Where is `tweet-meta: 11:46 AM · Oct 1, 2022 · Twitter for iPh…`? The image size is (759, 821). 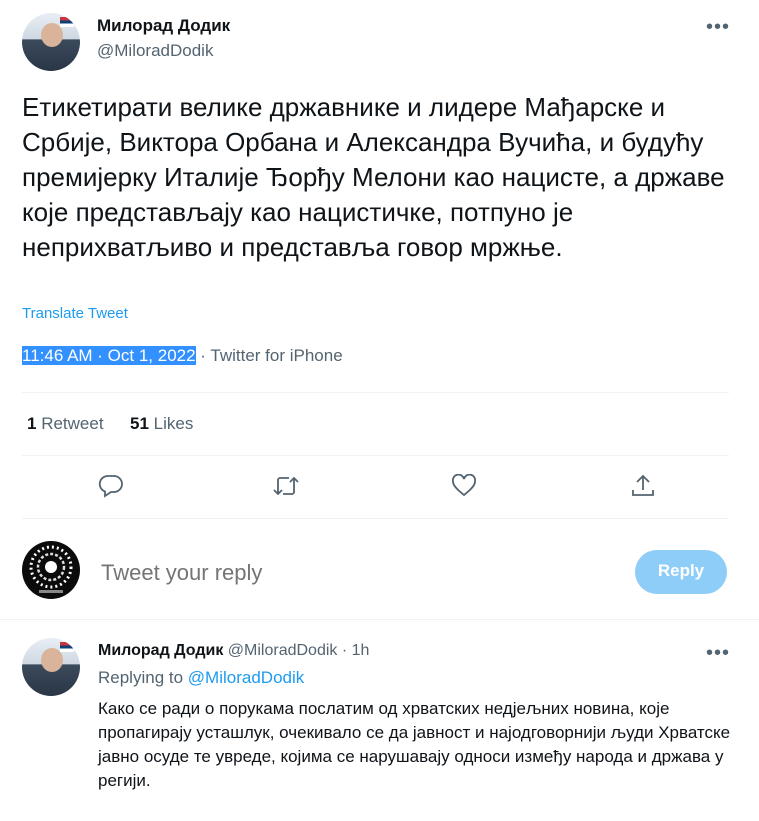 tweet-meta: 11:46 AM · Oct 1, 2022 · Twitter for iPh… is located at coordinates (182, 356).